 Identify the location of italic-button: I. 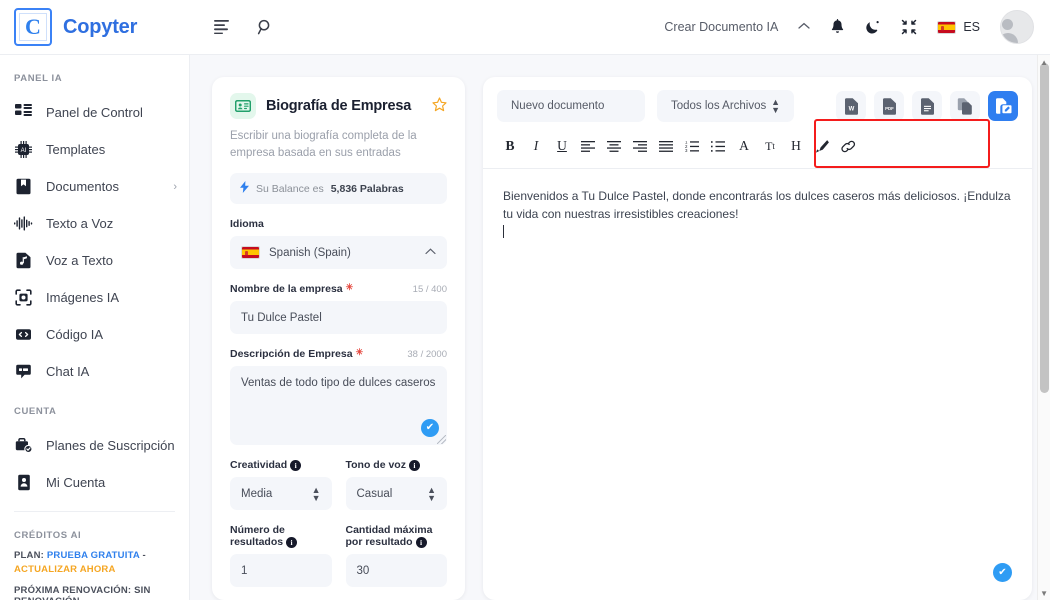
(536, 146).